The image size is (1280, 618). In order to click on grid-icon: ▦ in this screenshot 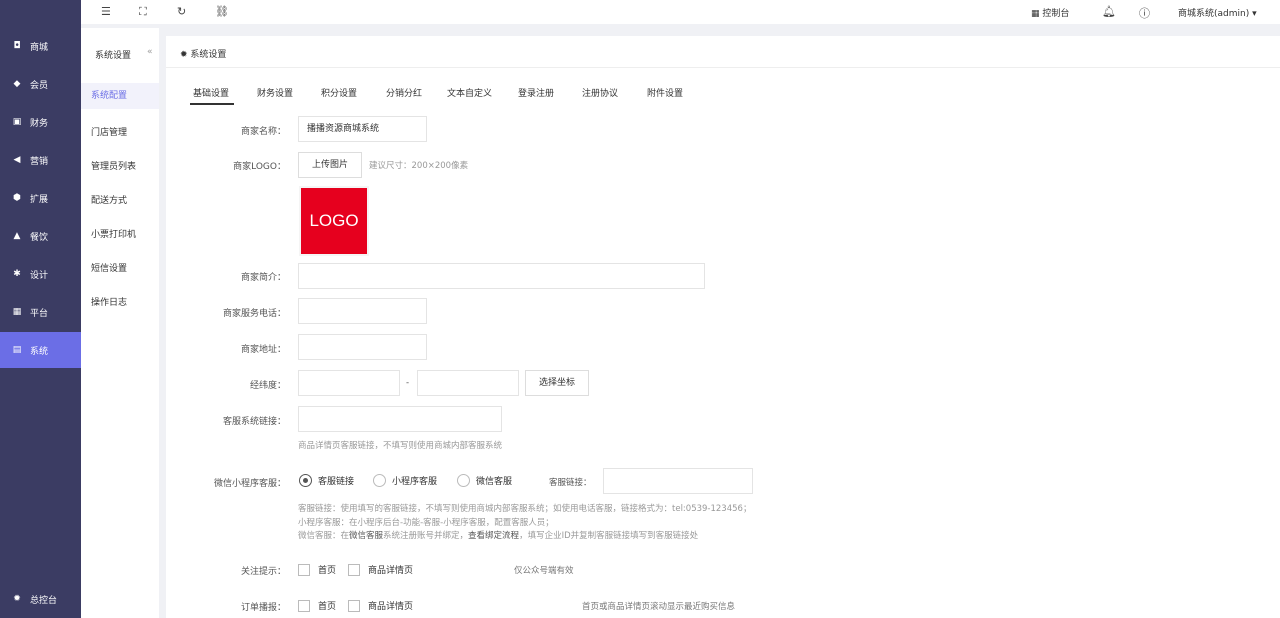, I will do `click(17, 312)`.